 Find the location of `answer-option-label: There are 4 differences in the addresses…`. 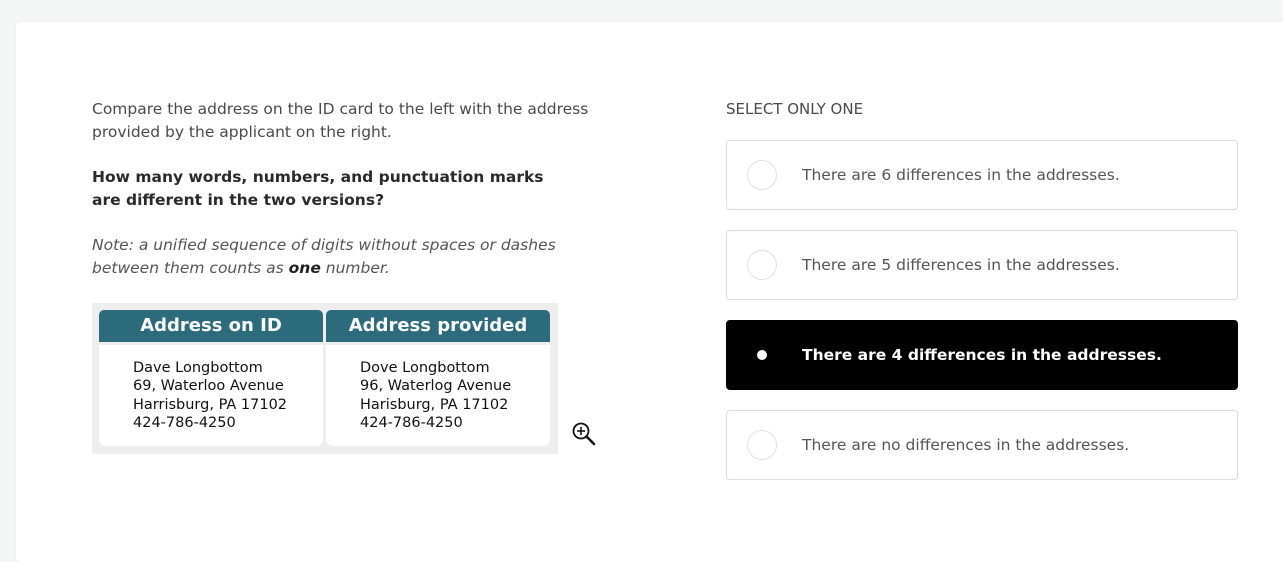

answer-option-label: There are 4 differences in the addresses… is located at coordinates (982, 355).